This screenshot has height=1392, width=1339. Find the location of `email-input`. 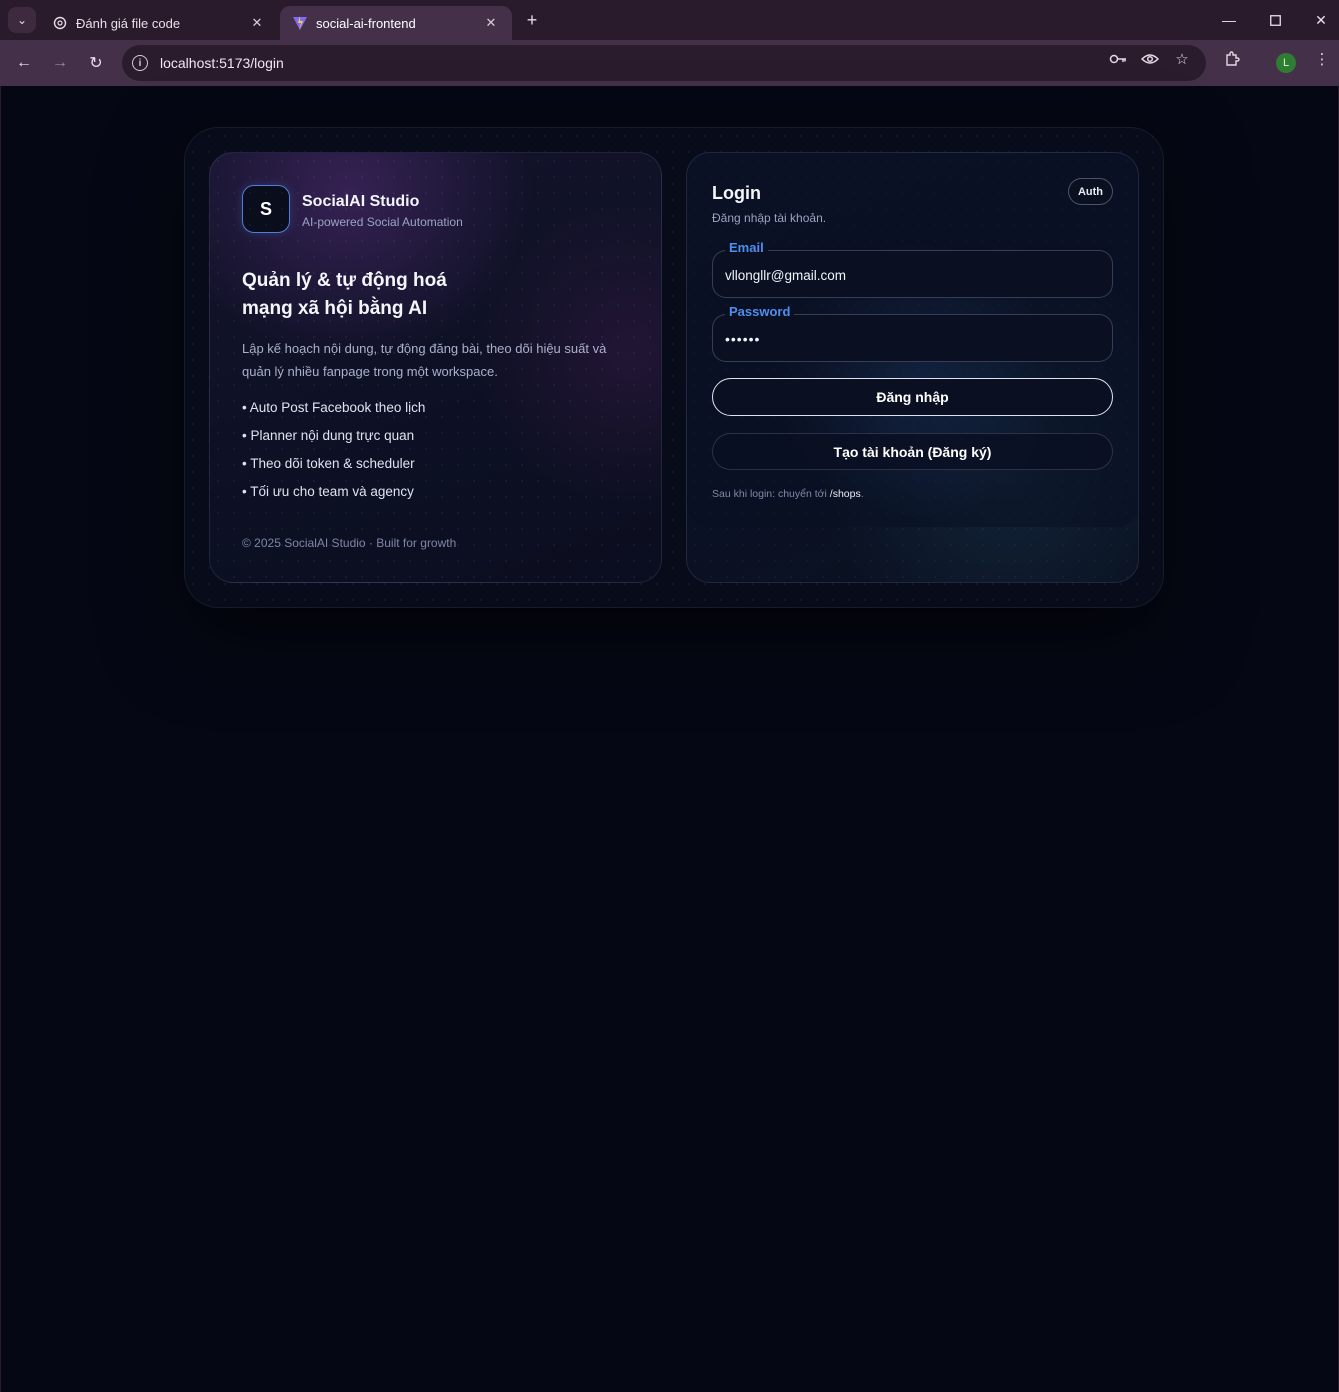

email-input is located at coordinates (910, 275).